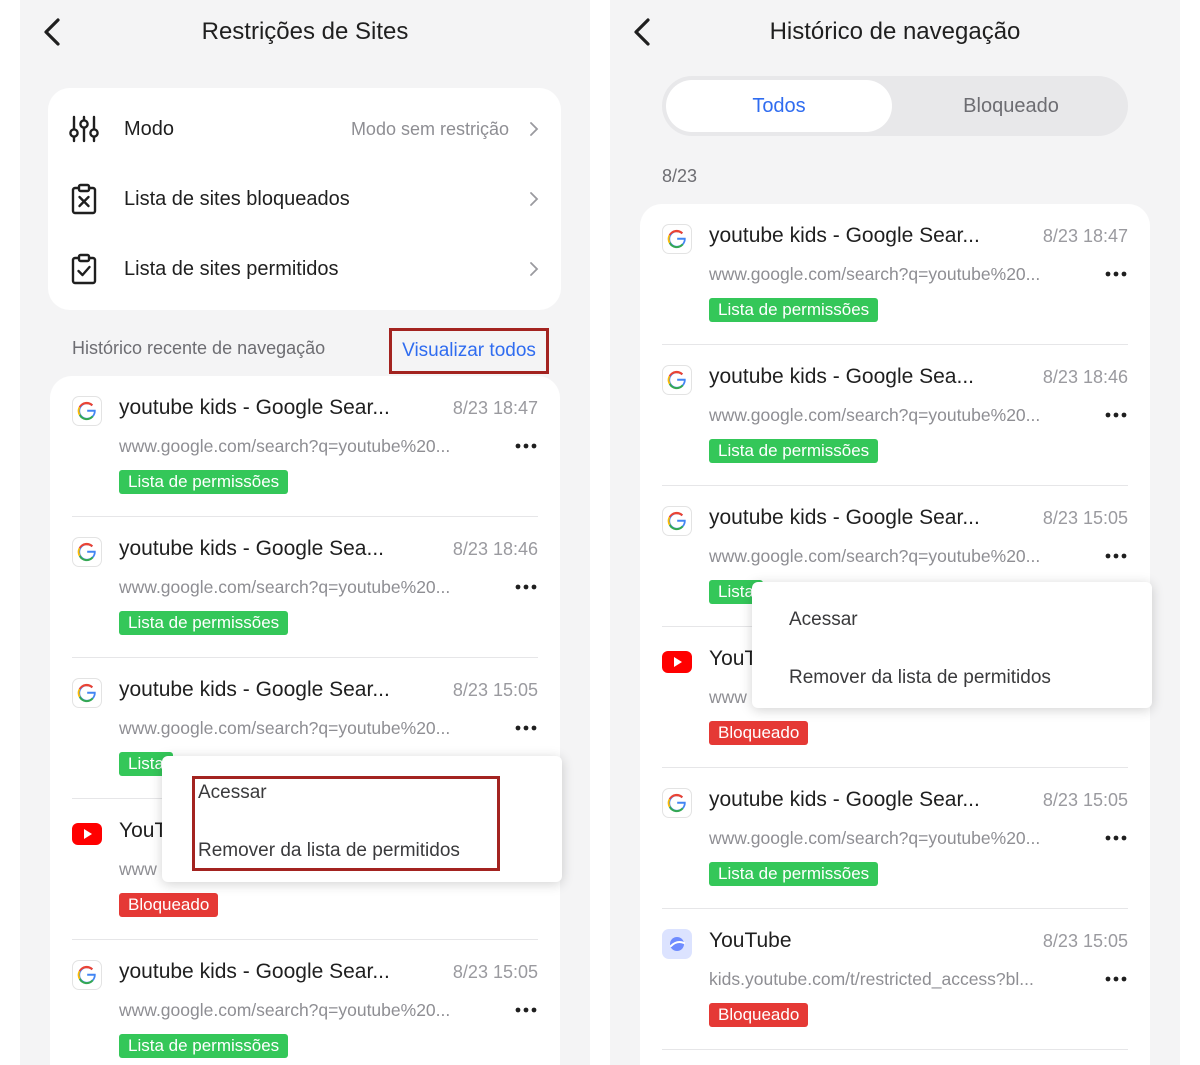  I want to click on filter-tabs: Todos Bloqueado, so click(895, 106).